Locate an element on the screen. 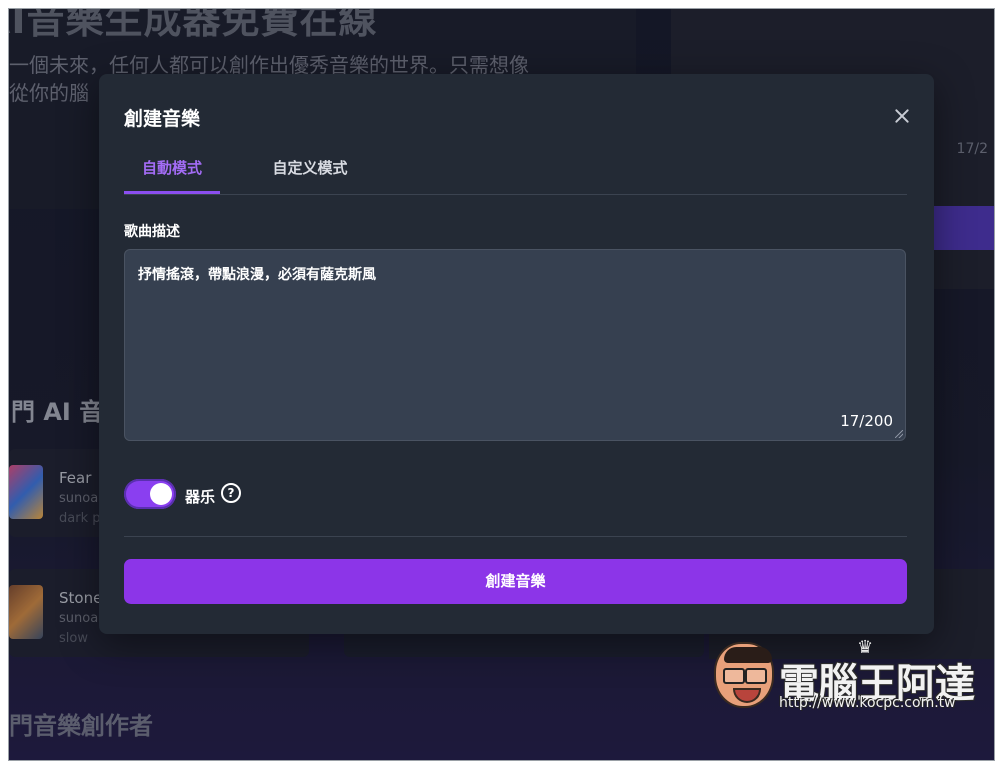  description-label: 歌曲描述 is located at coordinates (152, 232).